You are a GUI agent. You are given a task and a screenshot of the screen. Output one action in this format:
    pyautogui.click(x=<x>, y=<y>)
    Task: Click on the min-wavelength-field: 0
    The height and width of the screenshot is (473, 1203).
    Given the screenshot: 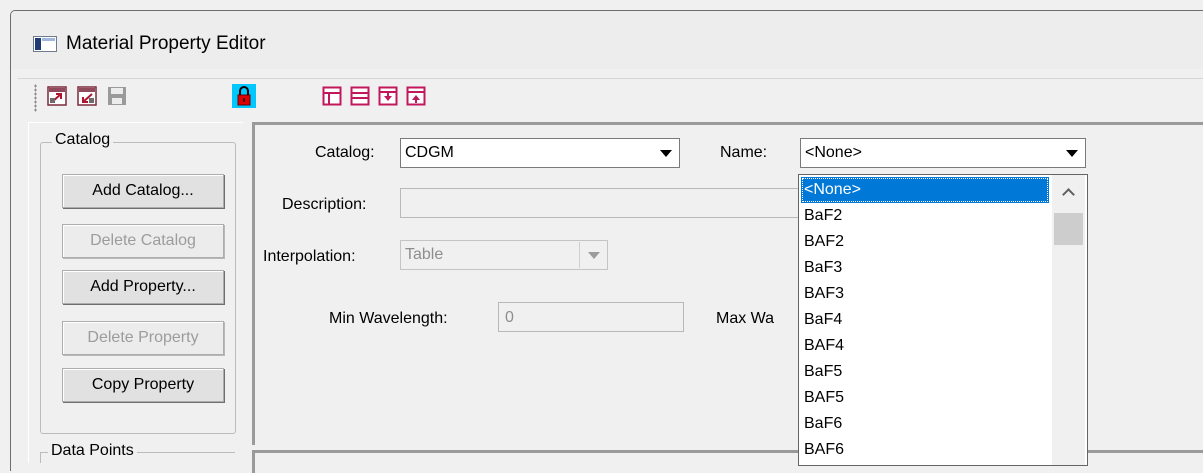 What is the action you would take?
    pyautogui.click(x=591, y=317)
    